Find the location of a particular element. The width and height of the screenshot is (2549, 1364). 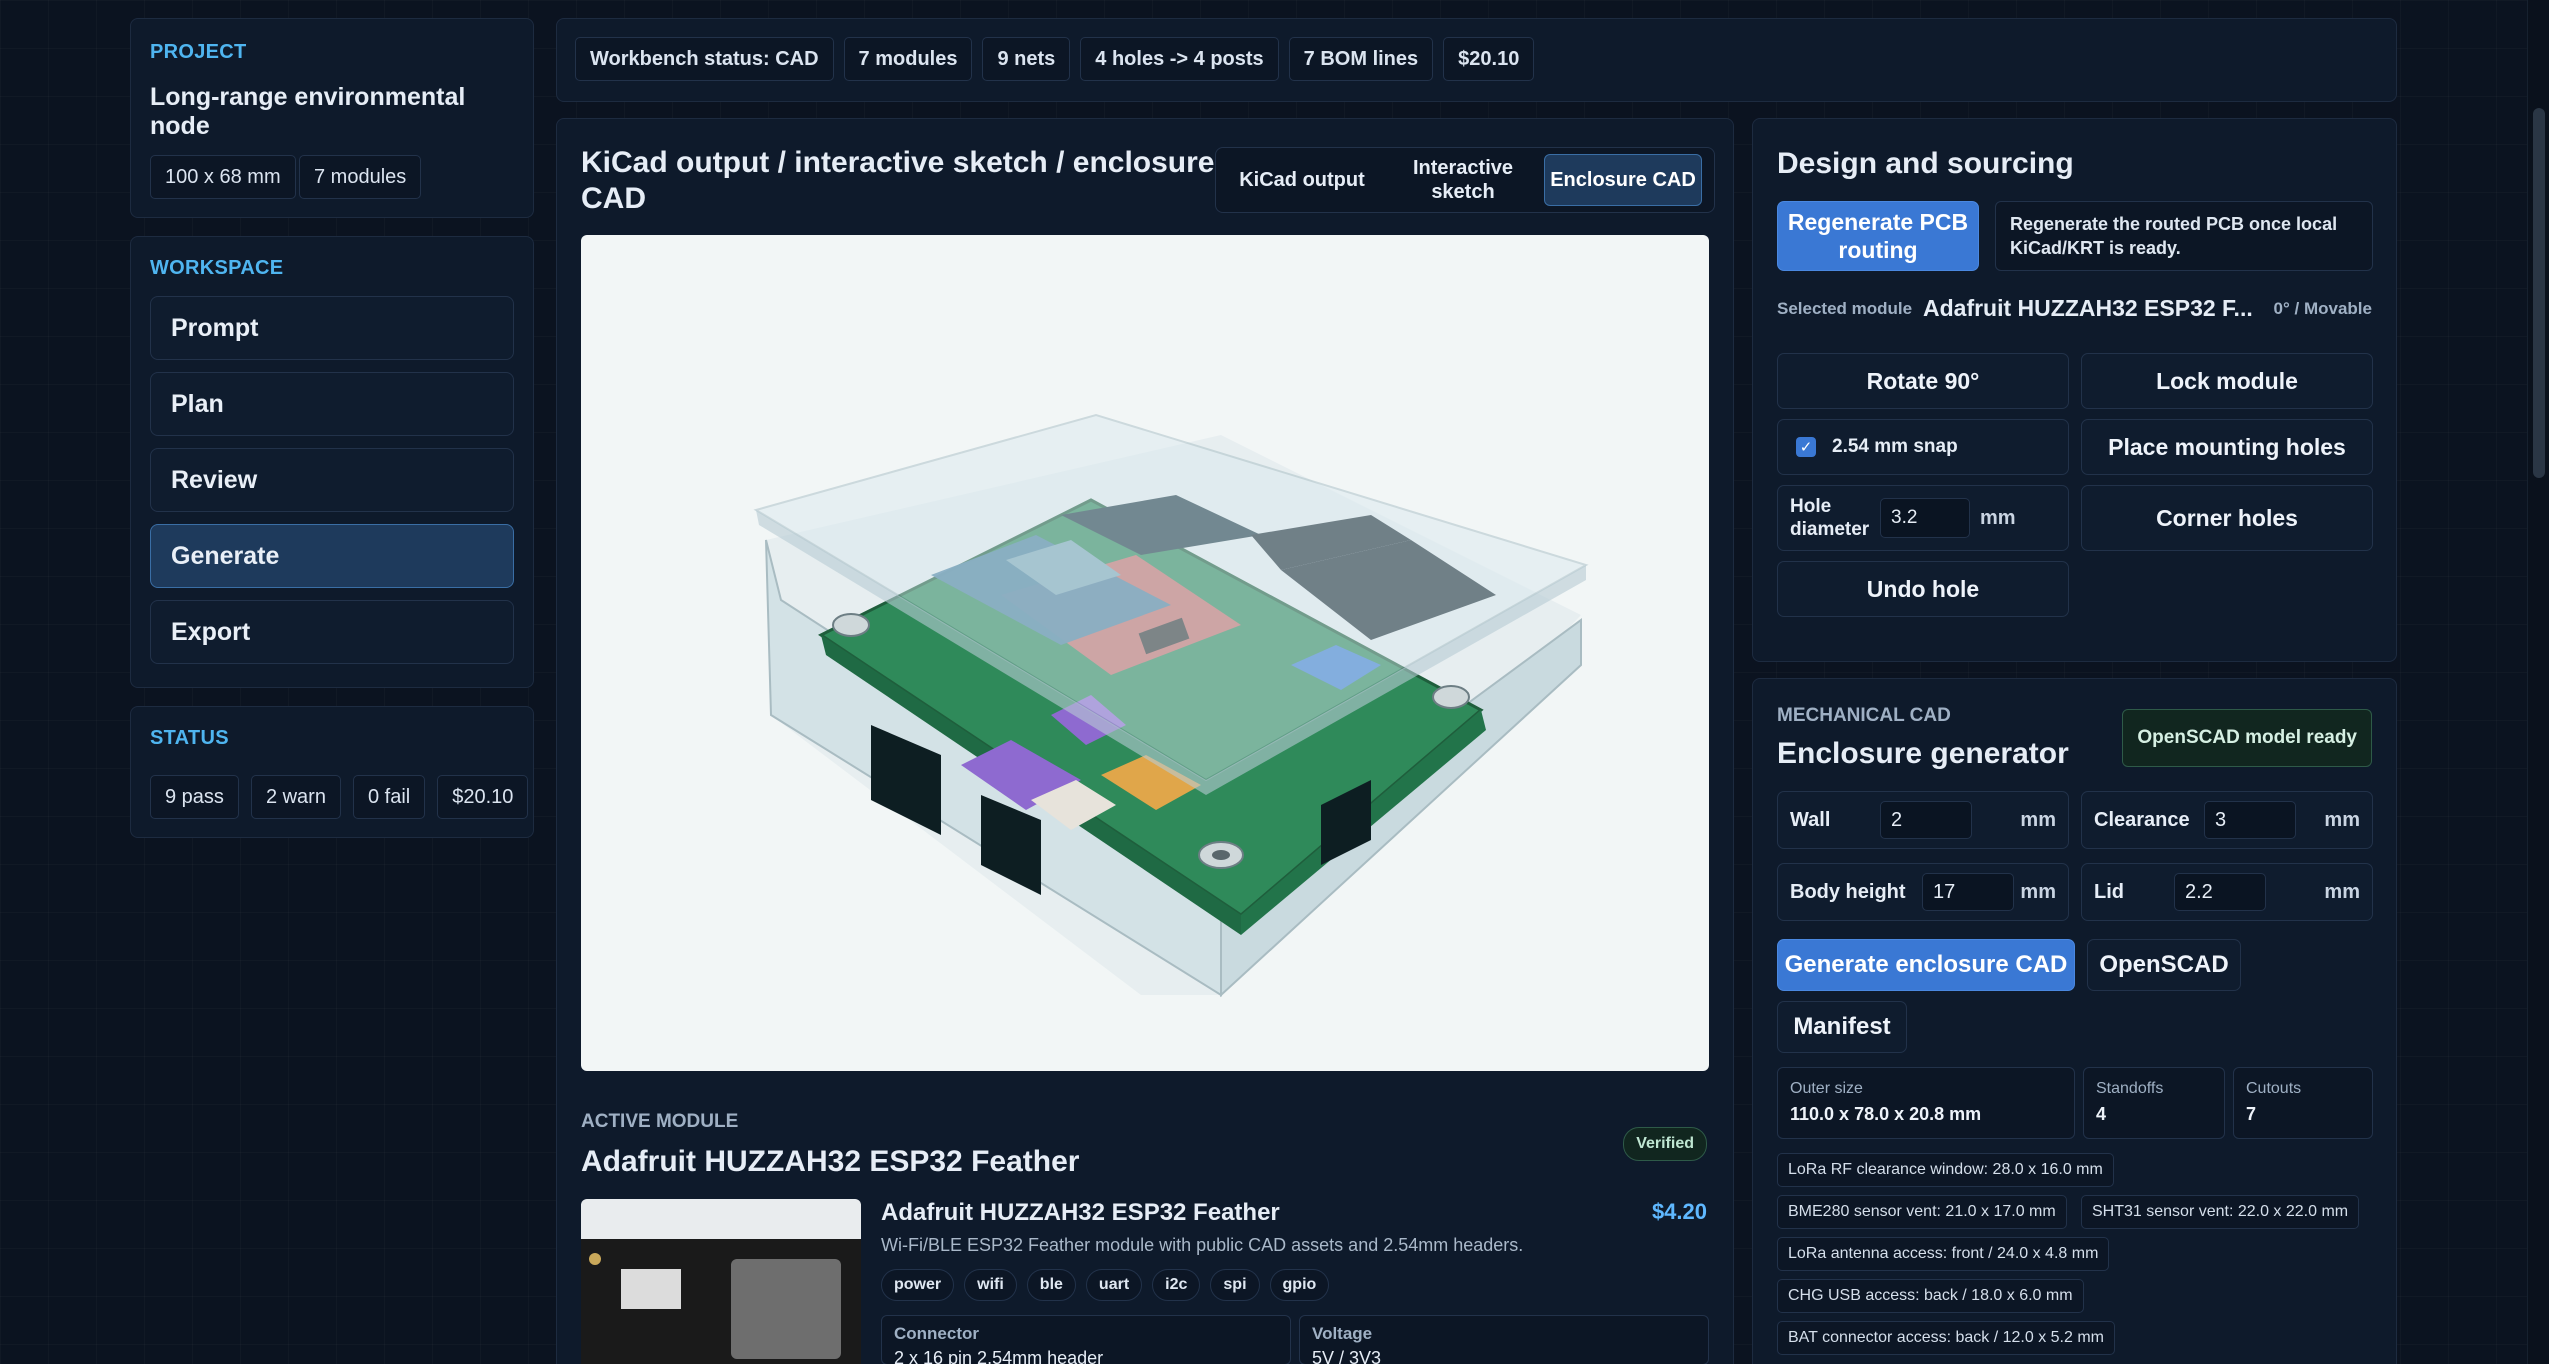

module-tags: power wifi ble uart i2c spi gpio is located at coordinates (1110, 1285).